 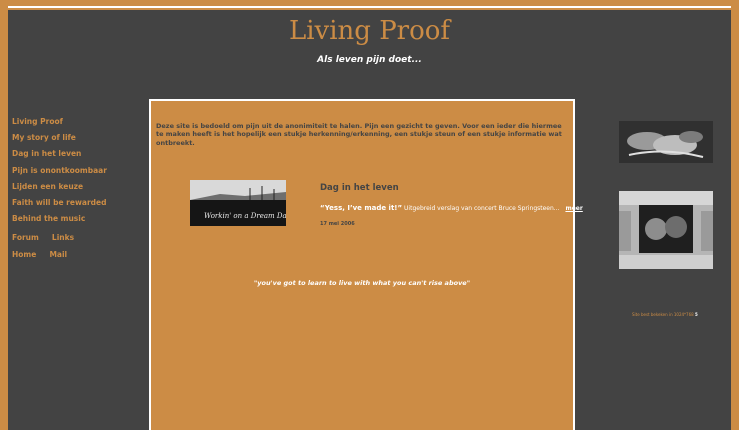 I want to click on resolution-note-text: Site best bekeken in 1024*768, so click(x=663, y=314).